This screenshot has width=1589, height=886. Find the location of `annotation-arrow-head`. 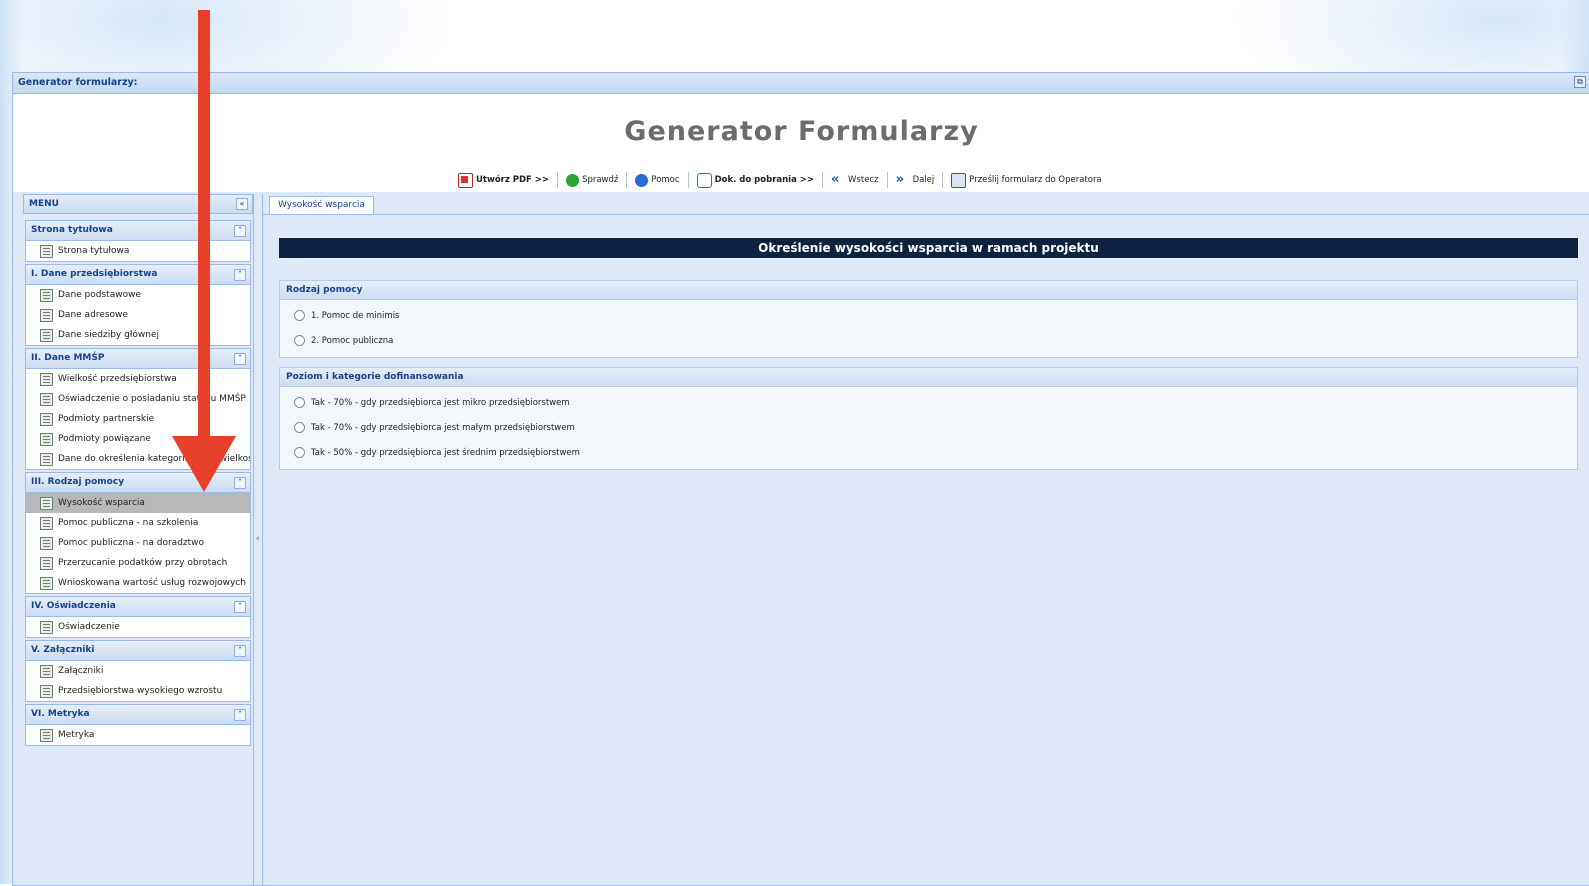

annotation-arrow-head is located at coordinates (204, 464).